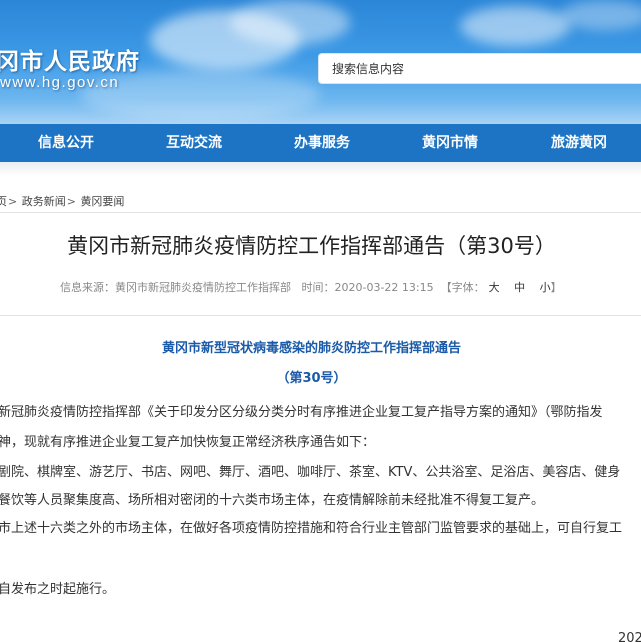  What do you see at coordinates (58, 589) in the screenshot?
I see `article-paragraph: 自发布之时起施行。` at bounding box center [58, 589].